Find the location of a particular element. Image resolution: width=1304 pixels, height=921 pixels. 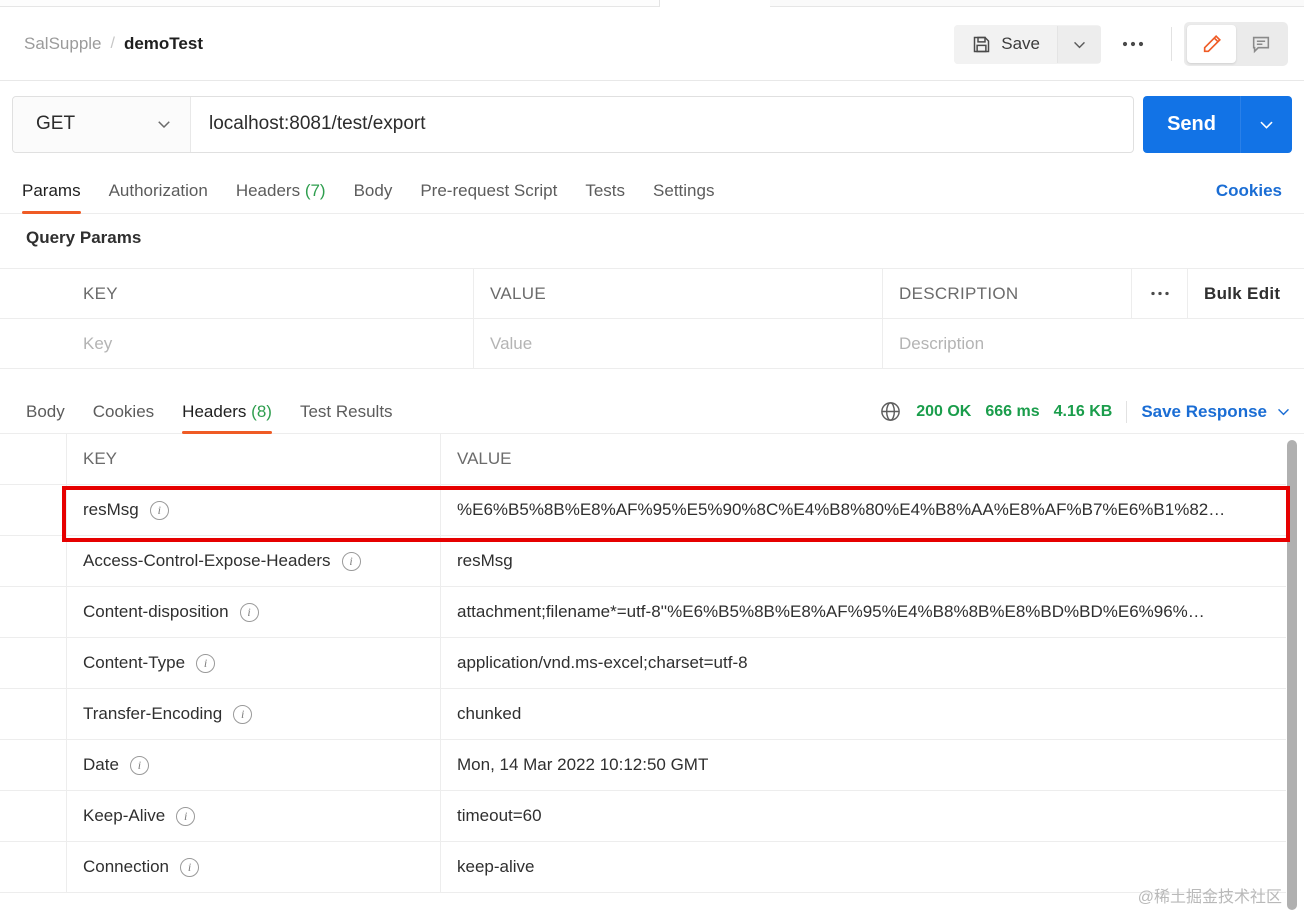

response-column-key: KEY is located at coordinates (254, 459).